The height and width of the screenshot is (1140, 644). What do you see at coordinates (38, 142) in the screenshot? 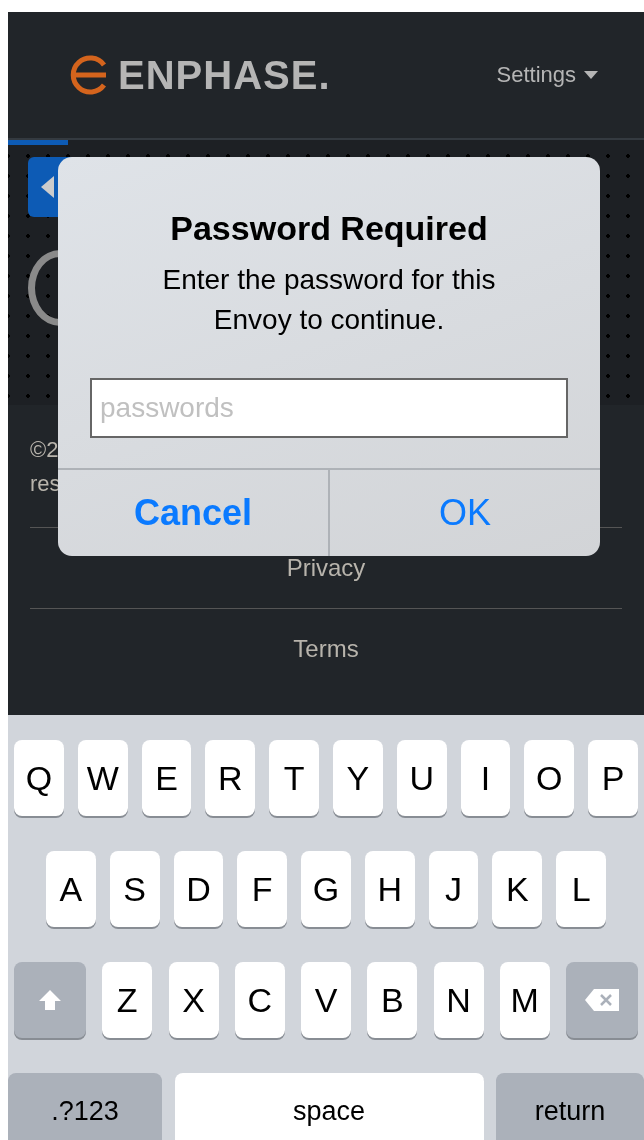
I see `progress-strip` at bounding box center [38, 142].